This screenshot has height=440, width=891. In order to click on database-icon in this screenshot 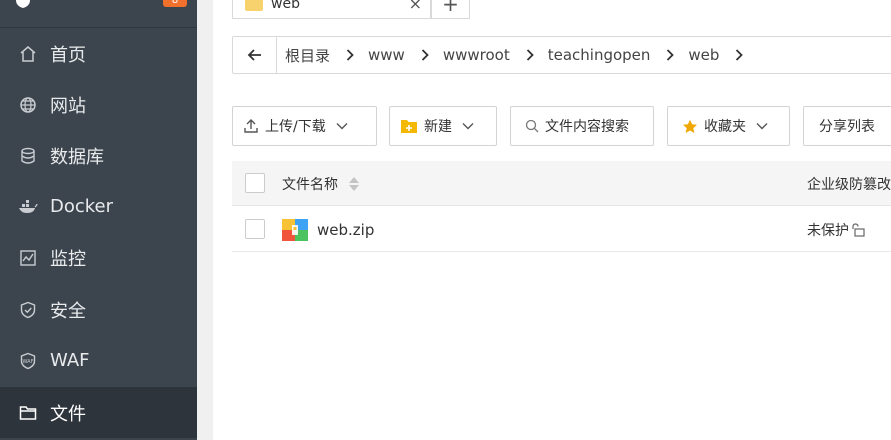, I will do `click(28, 156)`.